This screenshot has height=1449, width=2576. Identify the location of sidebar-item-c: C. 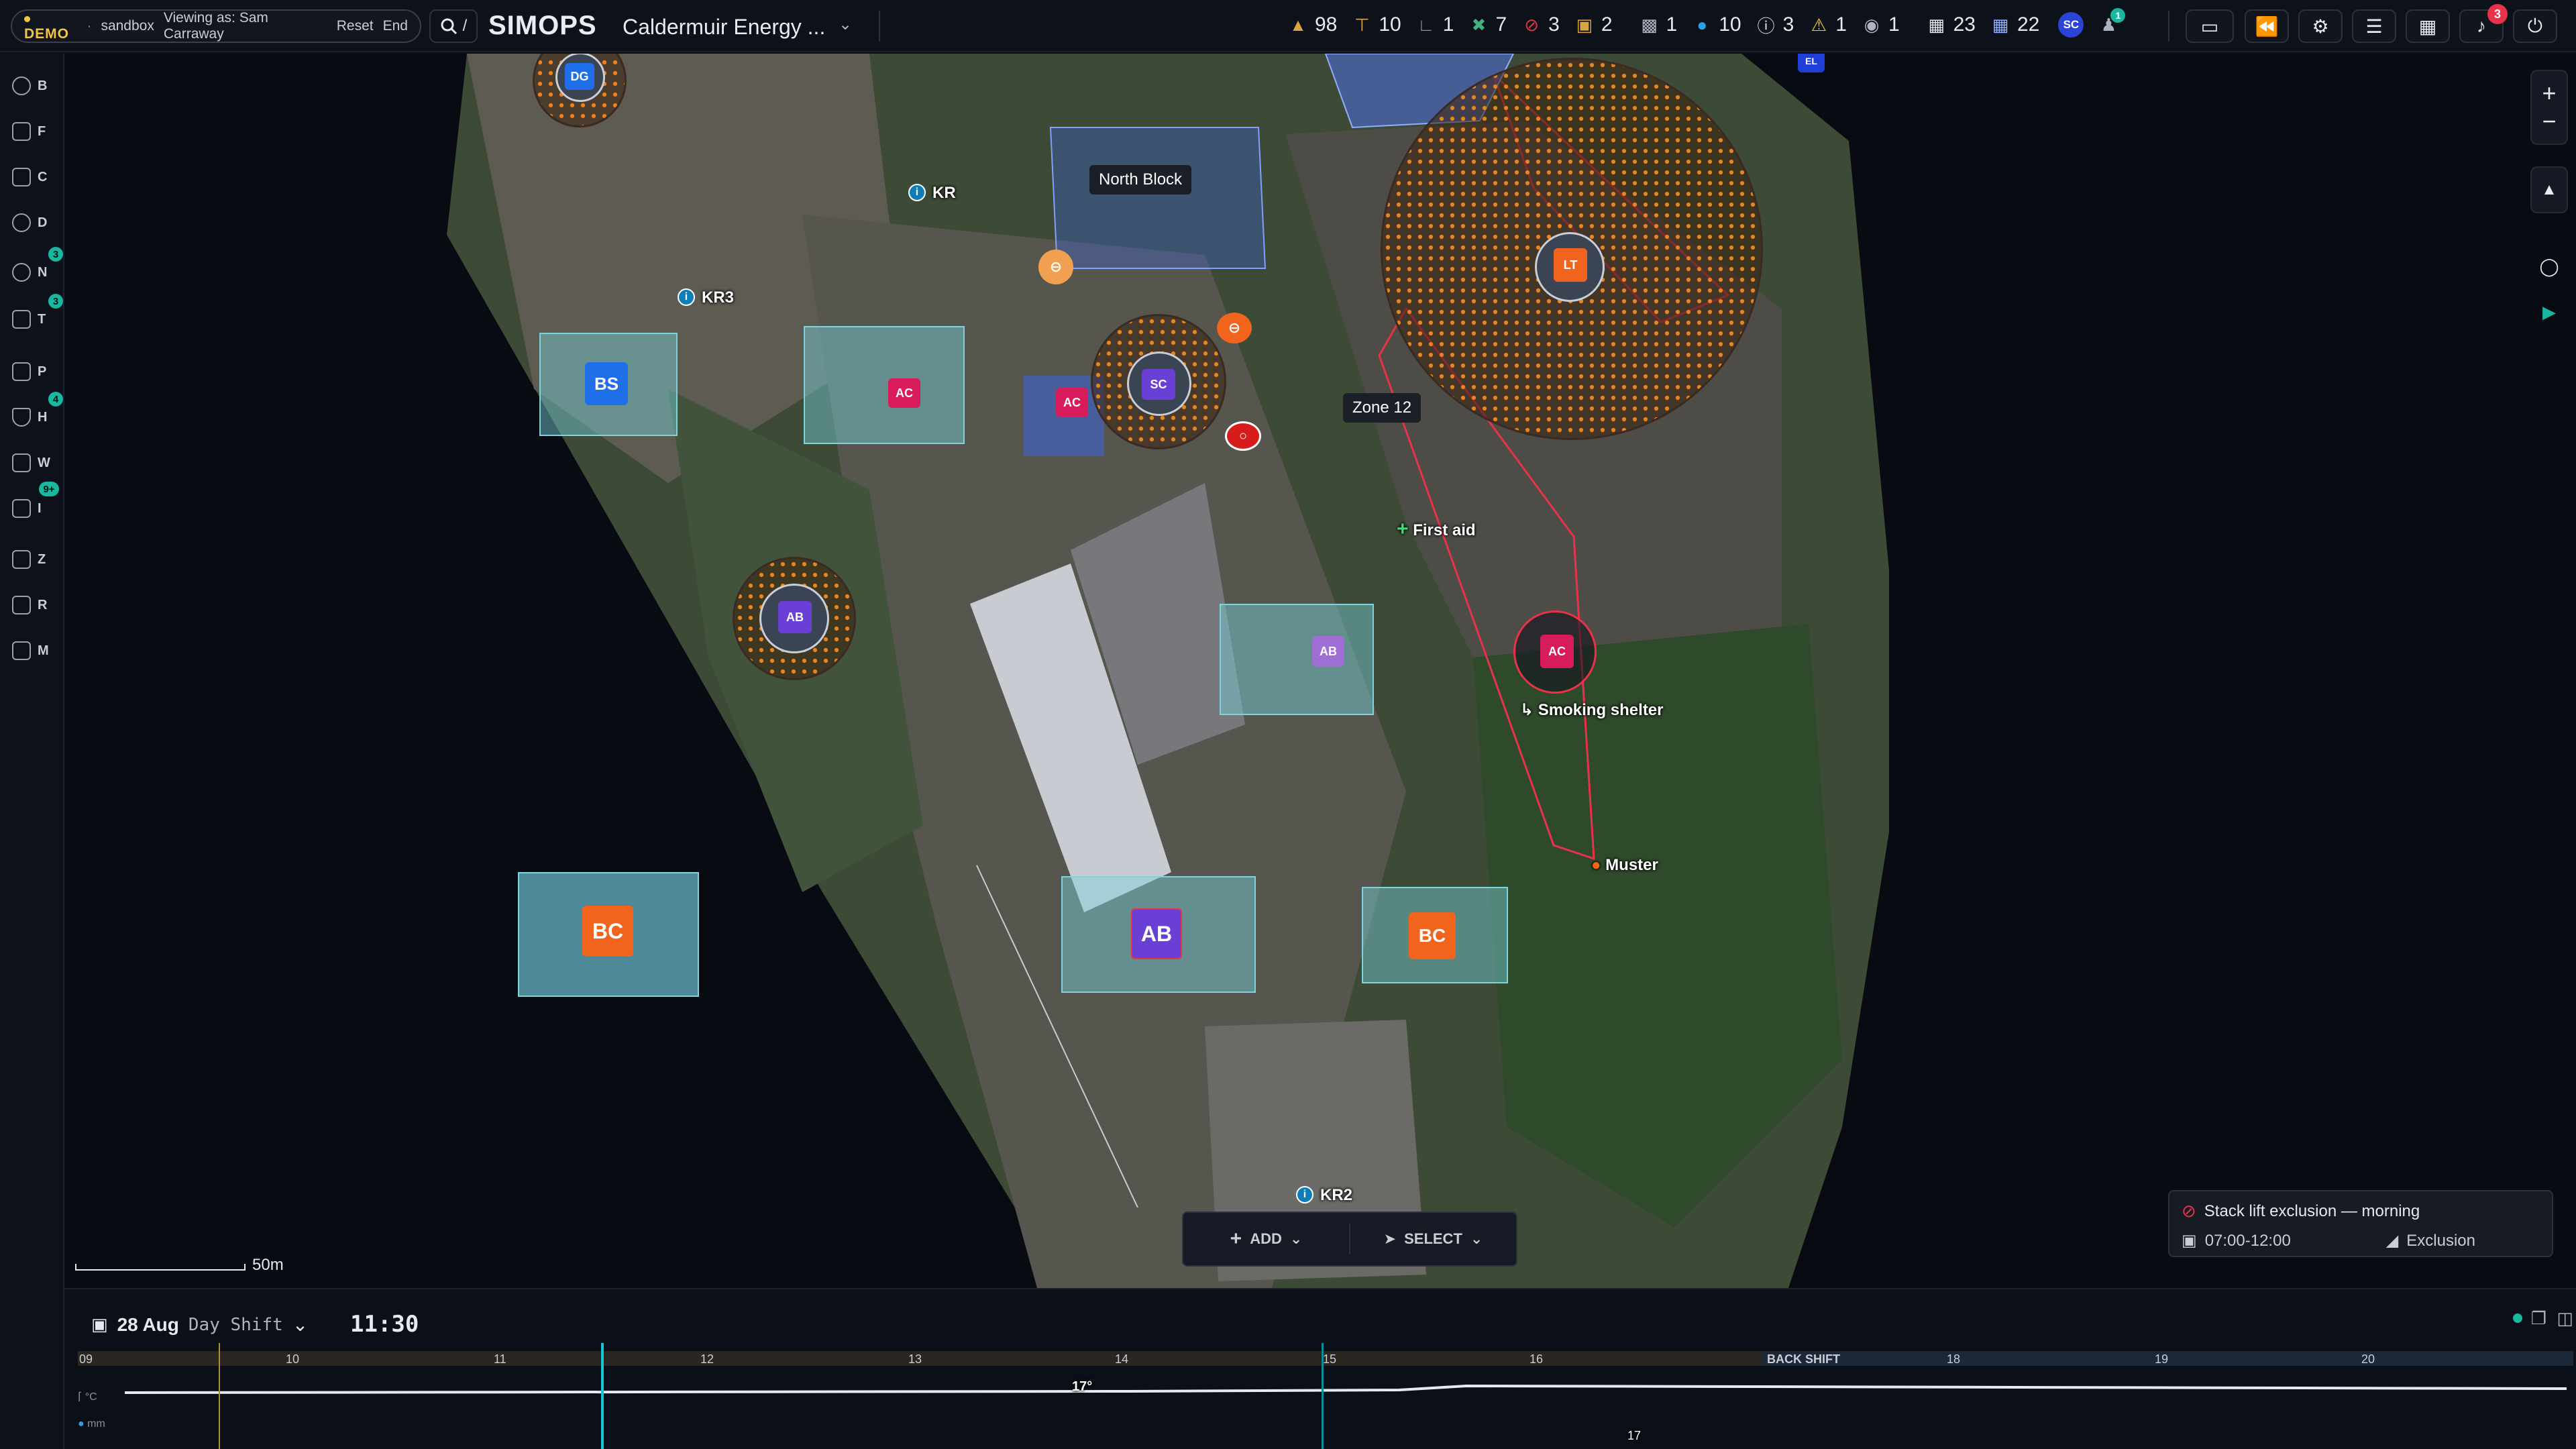
(35, 177).